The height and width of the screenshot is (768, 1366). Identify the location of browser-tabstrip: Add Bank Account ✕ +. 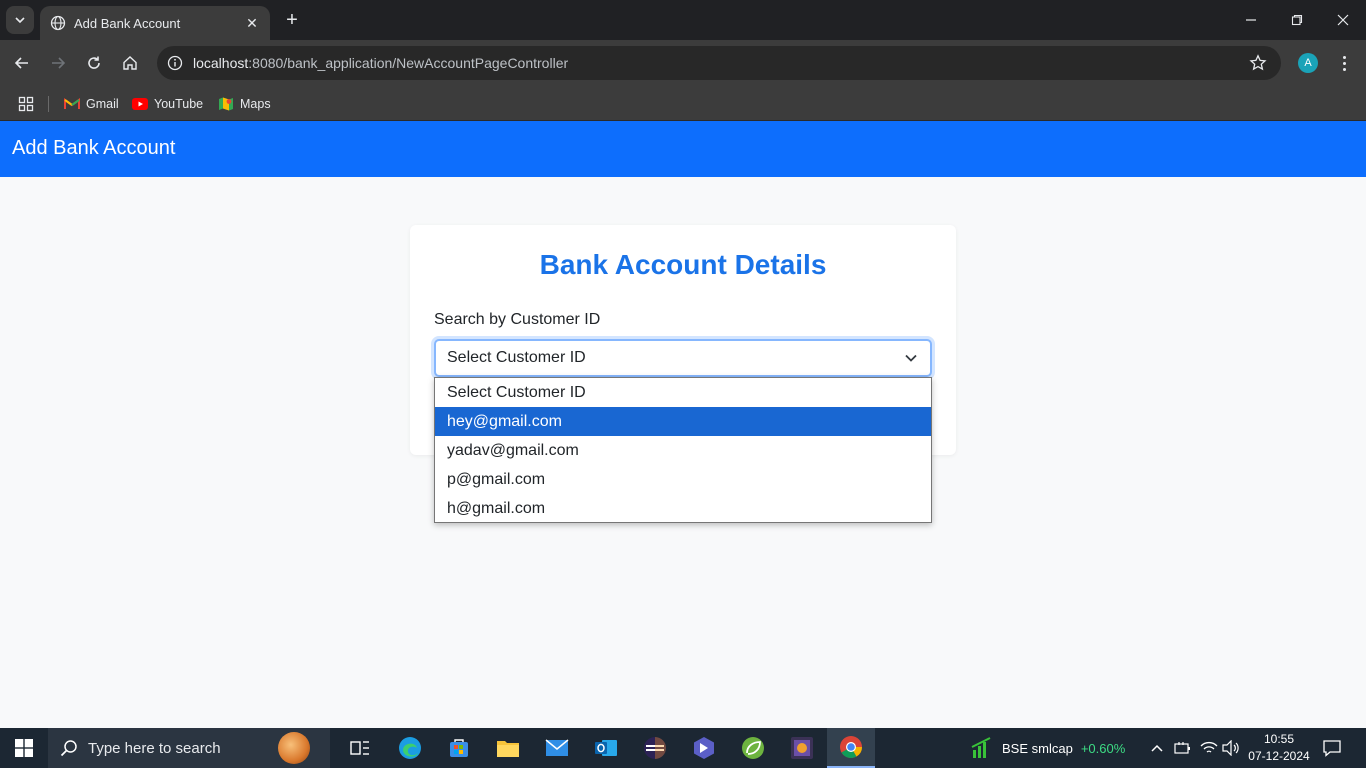
(683, 20).